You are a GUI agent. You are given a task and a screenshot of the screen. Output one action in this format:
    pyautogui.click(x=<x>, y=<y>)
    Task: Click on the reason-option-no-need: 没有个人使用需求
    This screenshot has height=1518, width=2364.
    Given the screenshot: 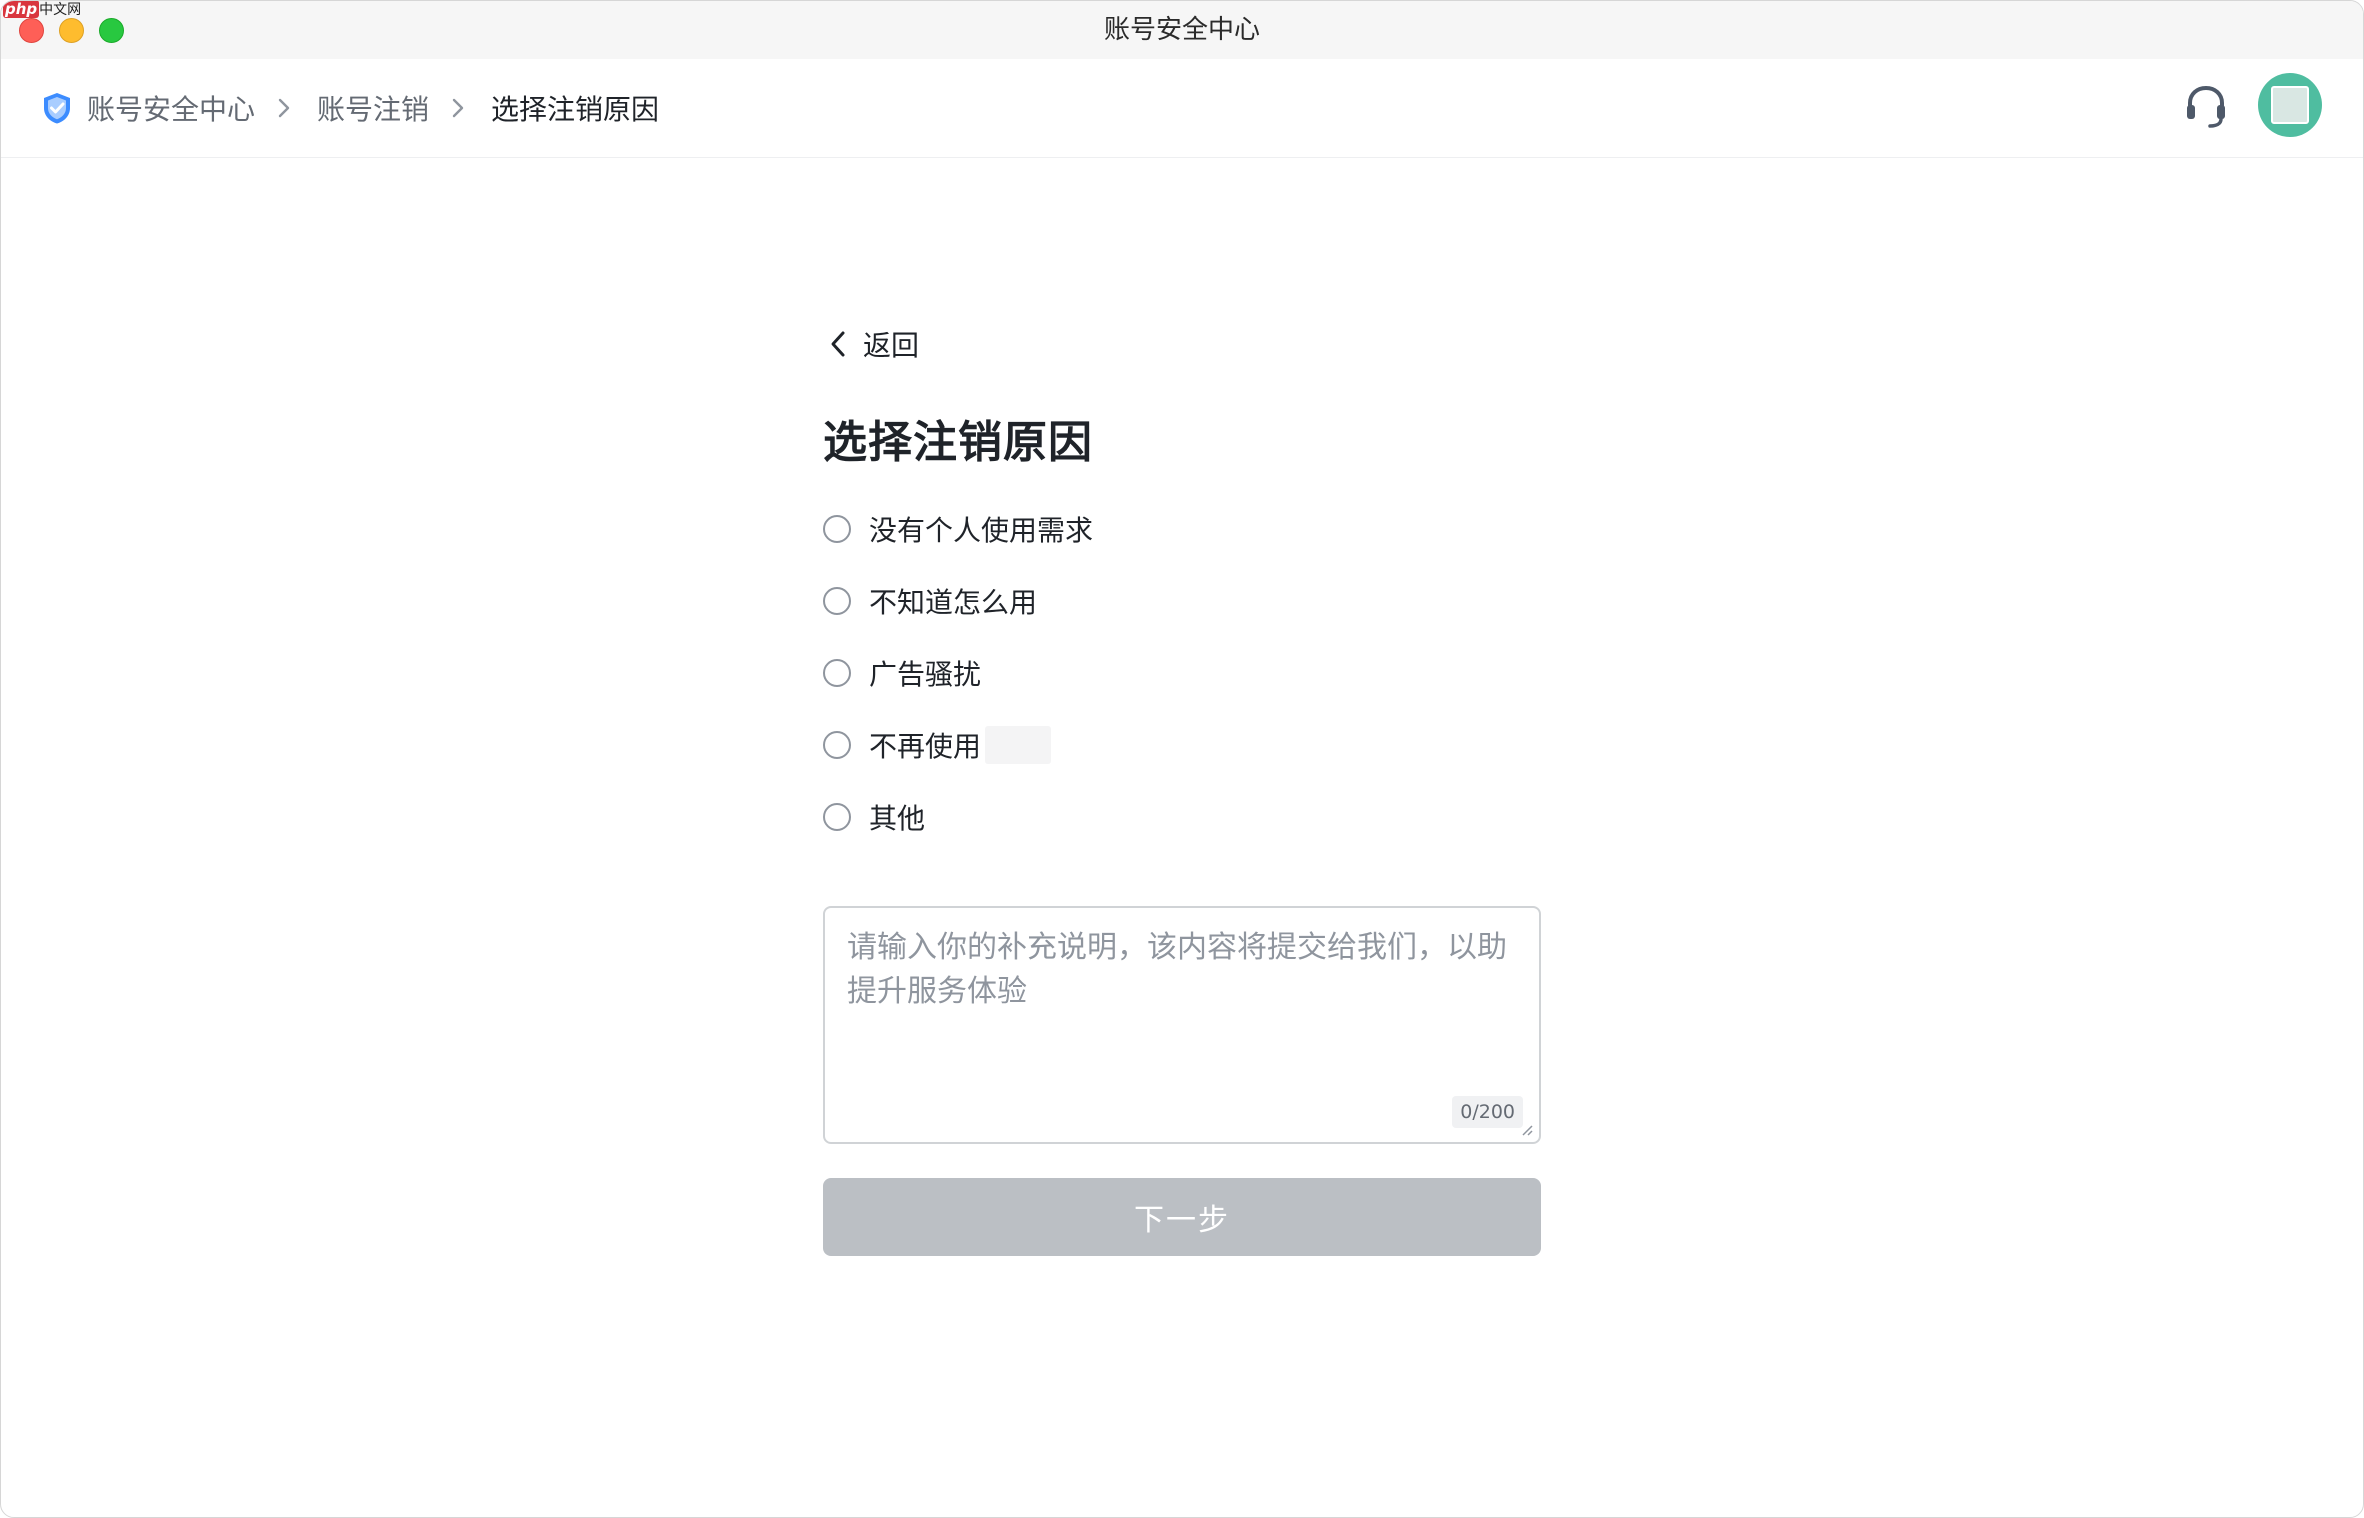 What is the action you would take?
    pyautogui.click(x=958, y=529)
    